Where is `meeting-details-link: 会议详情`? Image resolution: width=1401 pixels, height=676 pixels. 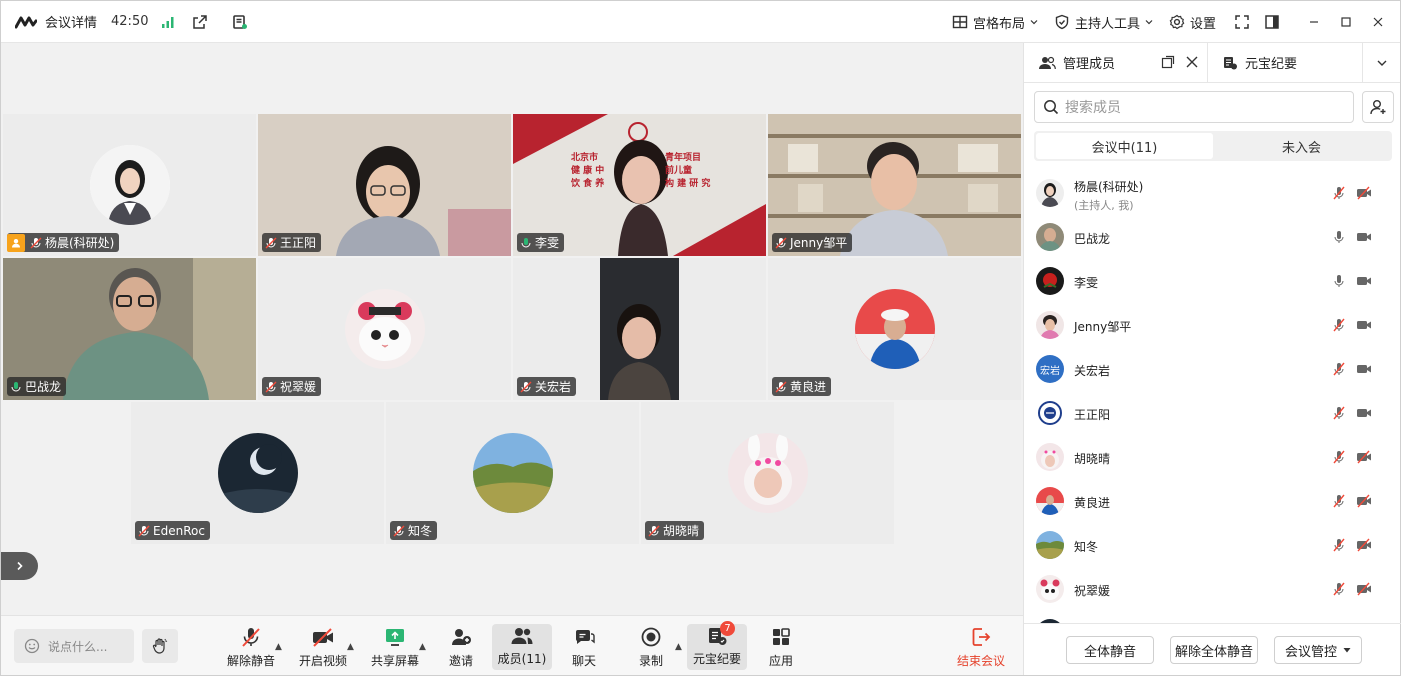
meeting-details-link: 会议详情 is located at coordinates (71, 21).